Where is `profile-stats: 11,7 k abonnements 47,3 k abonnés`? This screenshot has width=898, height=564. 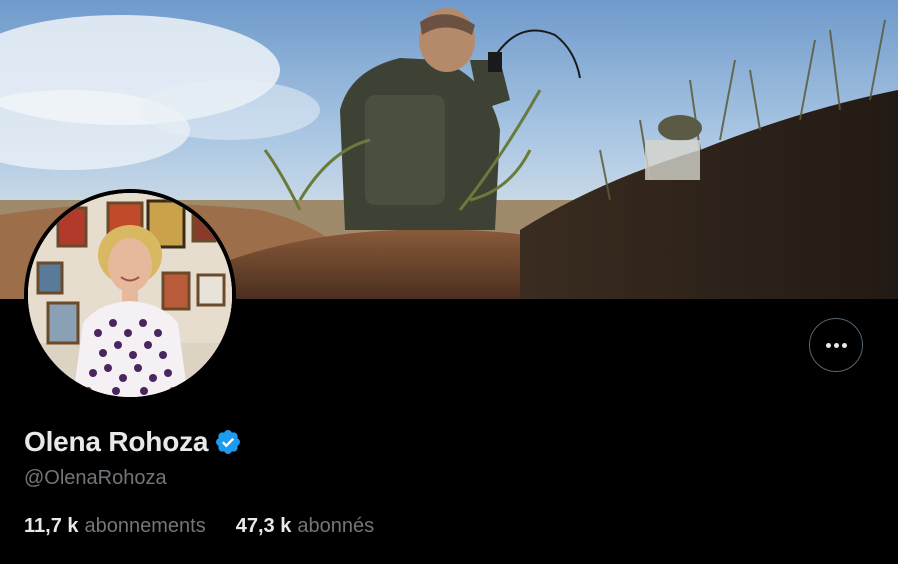 profile-stats: 11,7 k abonnements 47,3 k abonnés is located at coordinates (199, 526).